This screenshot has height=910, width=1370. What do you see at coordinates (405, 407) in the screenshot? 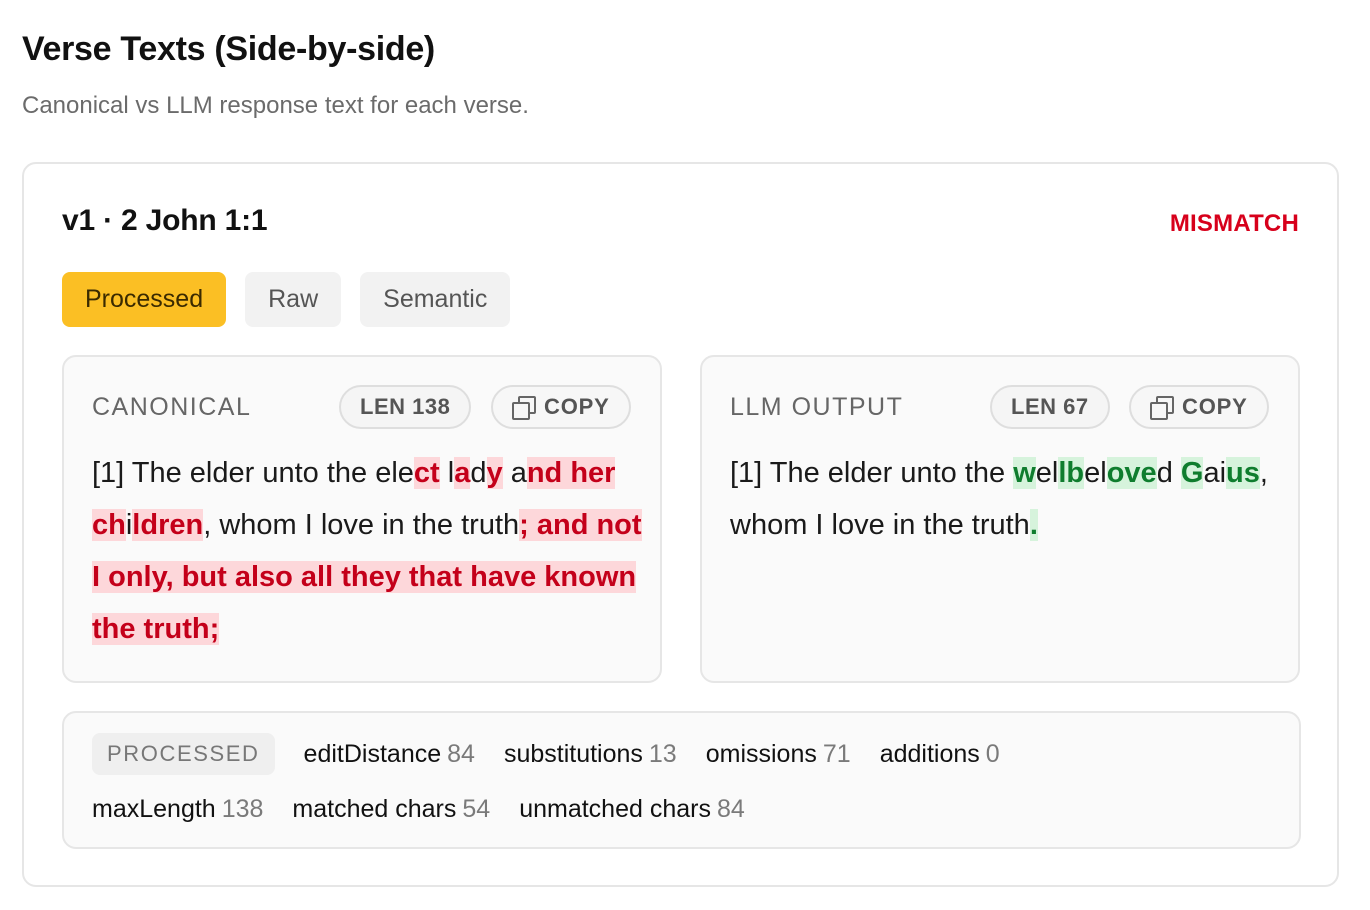
I see `canonical-length-badge: LEN 138` at bounding box center [405, 407].